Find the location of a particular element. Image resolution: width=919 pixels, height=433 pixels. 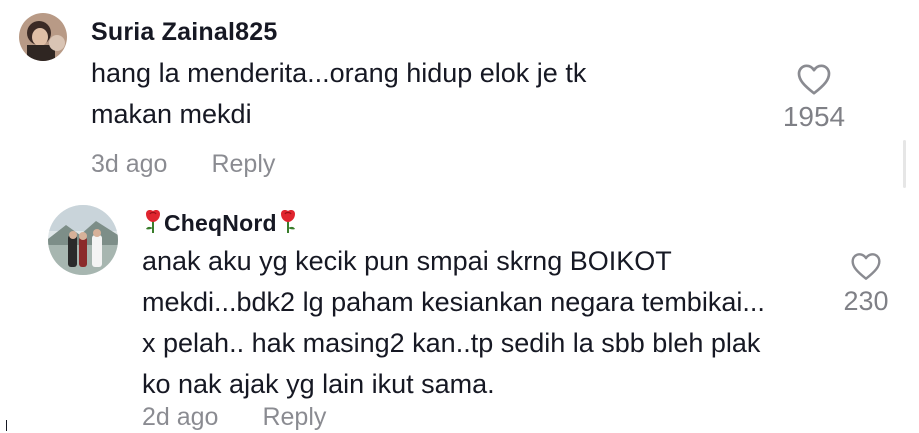

text-cursor is located at coordinates (6, 425).